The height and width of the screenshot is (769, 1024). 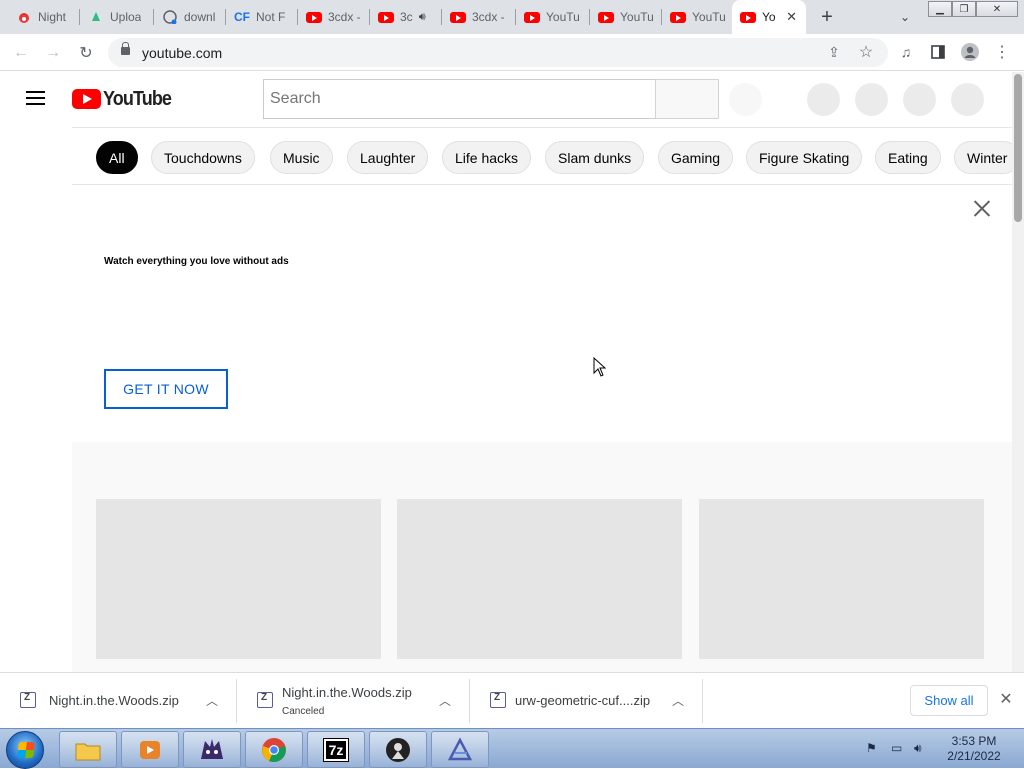 I want to click on lock-icon, so click(x=125, y=48).